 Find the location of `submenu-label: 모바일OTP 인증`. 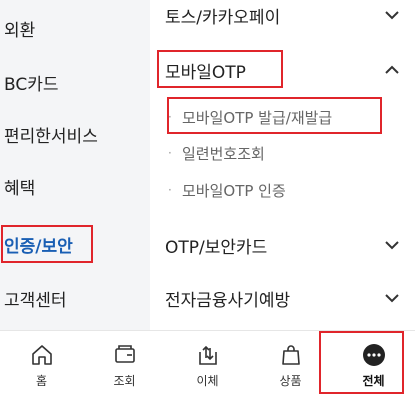

submenu-label: 모바일OTP 인증 is located at coordinates (234, 190).